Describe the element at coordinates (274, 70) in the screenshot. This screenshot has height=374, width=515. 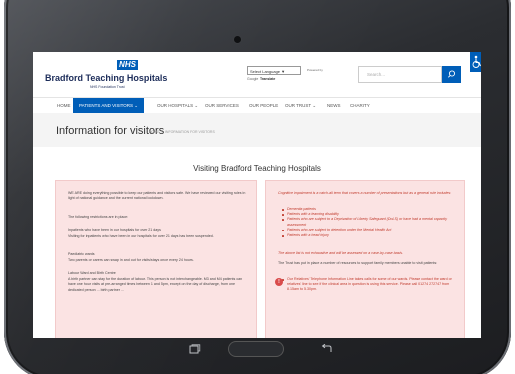
I see `language-select: Select Language ▼` at that location.